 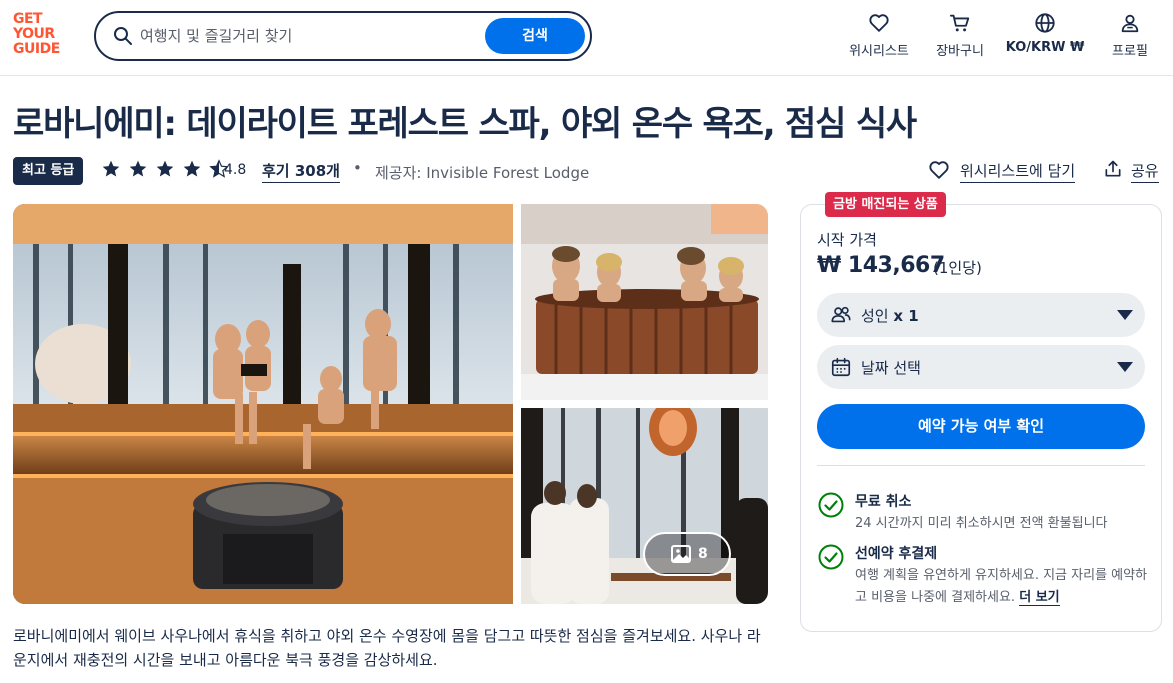 What do you see at coordinates (891, 368) in the screenshot?
I see `date-label: 날짜 선택` at bounding box center [891, 368].